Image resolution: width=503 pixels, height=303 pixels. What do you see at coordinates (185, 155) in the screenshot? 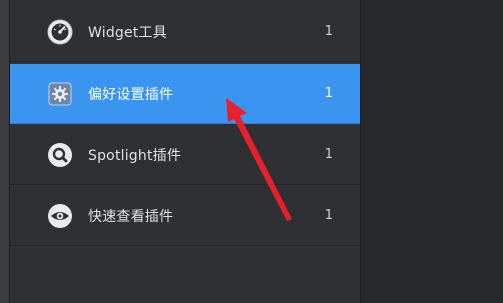
I see `plugin-row-spotlight: Spotlight插件 1` at bounding box center [185, 155].